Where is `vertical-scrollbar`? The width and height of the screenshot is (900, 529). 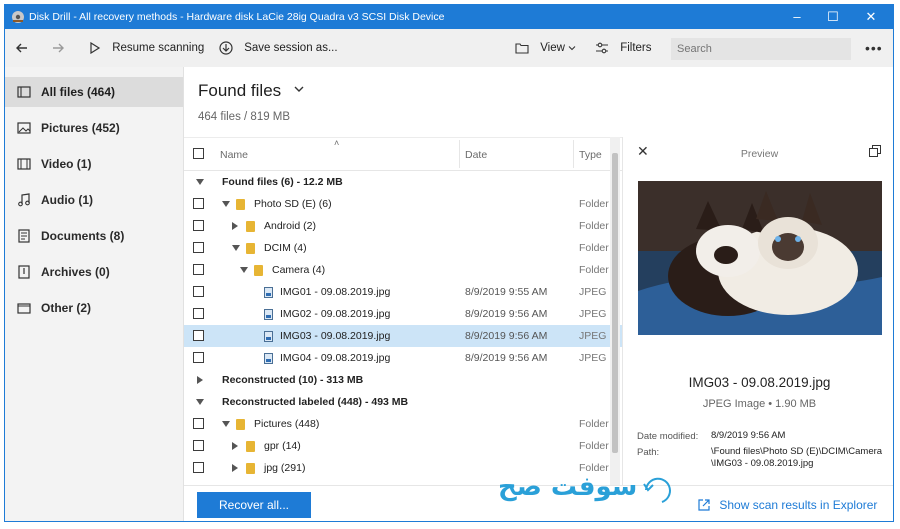 vertical-scrollbar is located at coordinates (615, 311).